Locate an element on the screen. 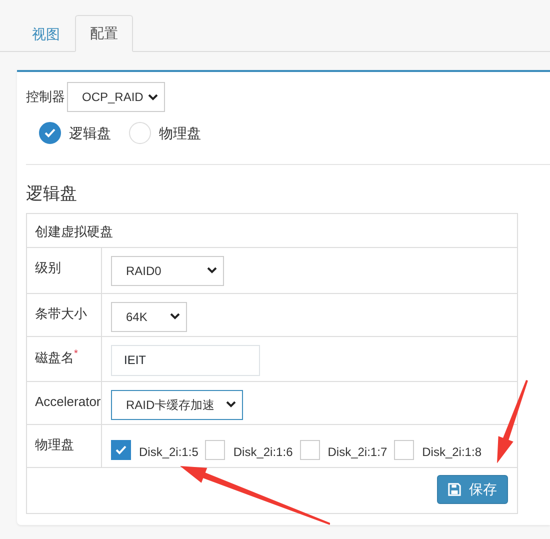 Image resolution: width=550 pixels, height=539 pixels. name-field: IEIT is located at coordinates (185, 360).